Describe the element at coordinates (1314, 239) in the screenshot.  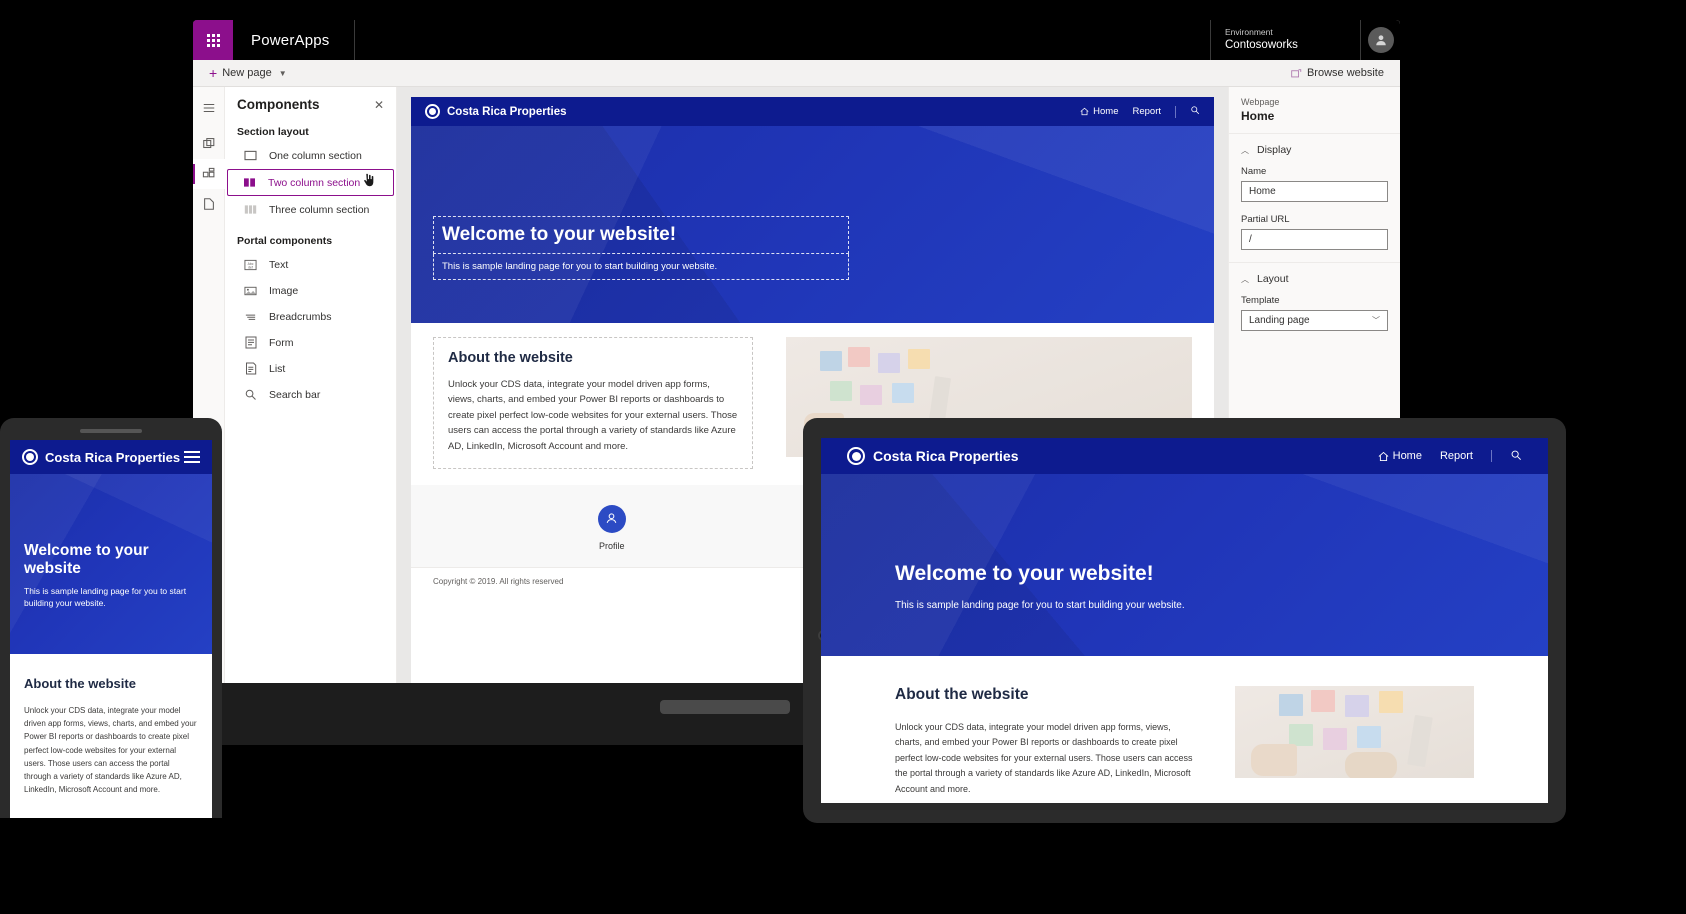
I see `partial-url-input: /` at that location.